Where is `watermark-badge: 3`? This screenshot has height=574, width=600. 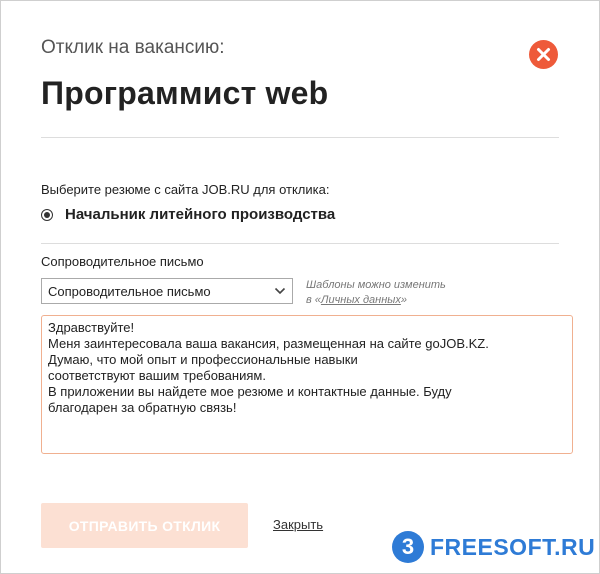
watermark-badge: 3 is located at coordinates (408, 547).